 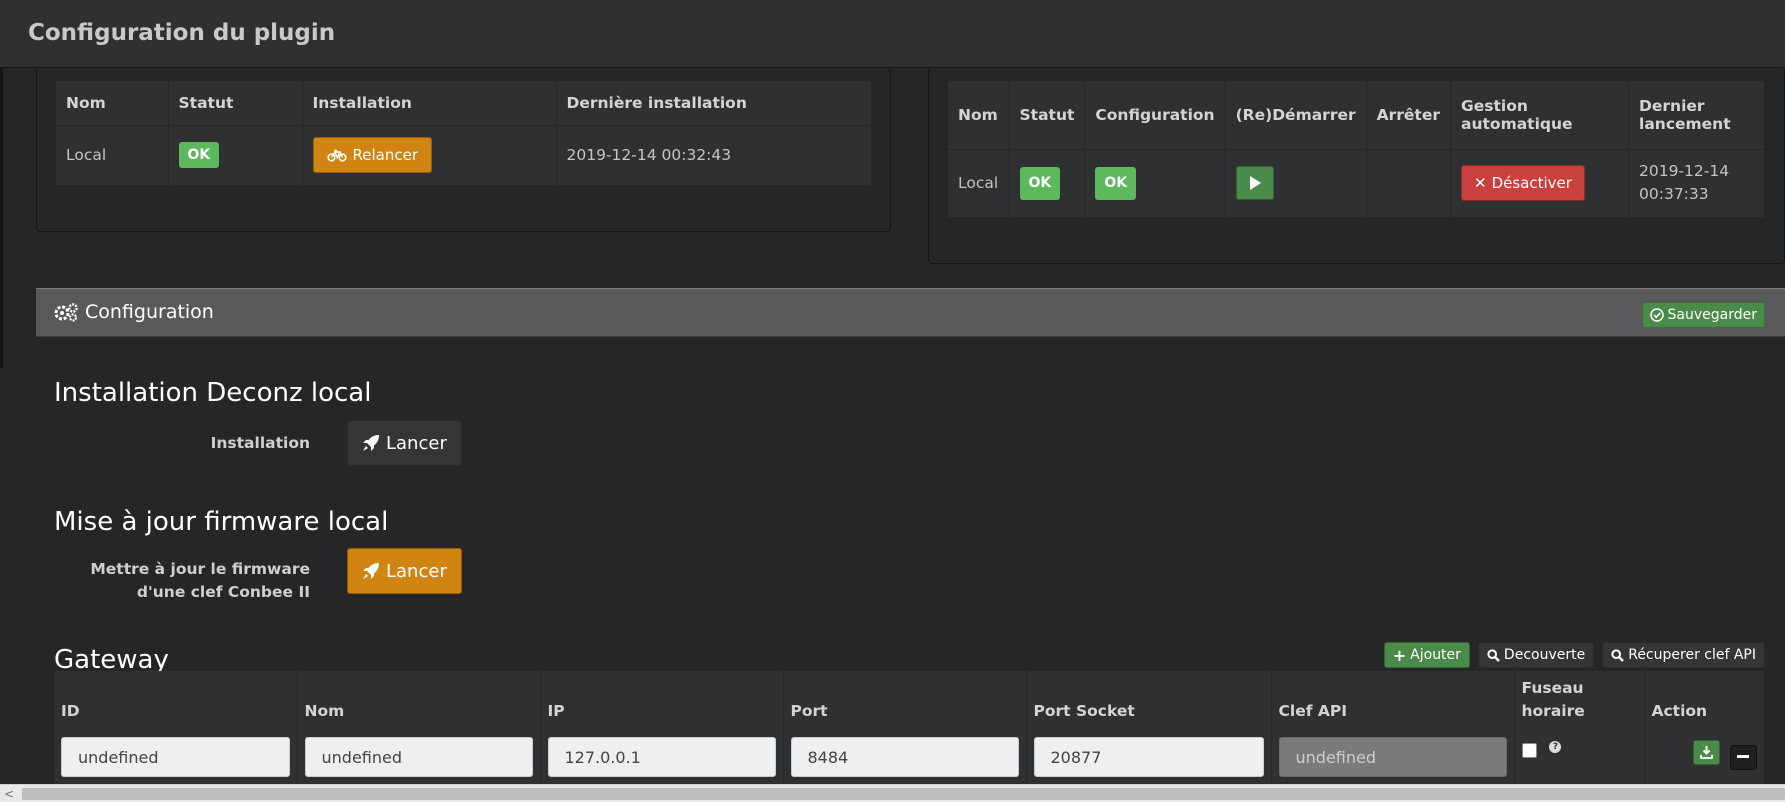 What do you see at coordinates (464, 155) in the screenshot?
I see `table-row: Local OK Relancer 2019-12-14 00:32:43` at bounding box center [464, 155].